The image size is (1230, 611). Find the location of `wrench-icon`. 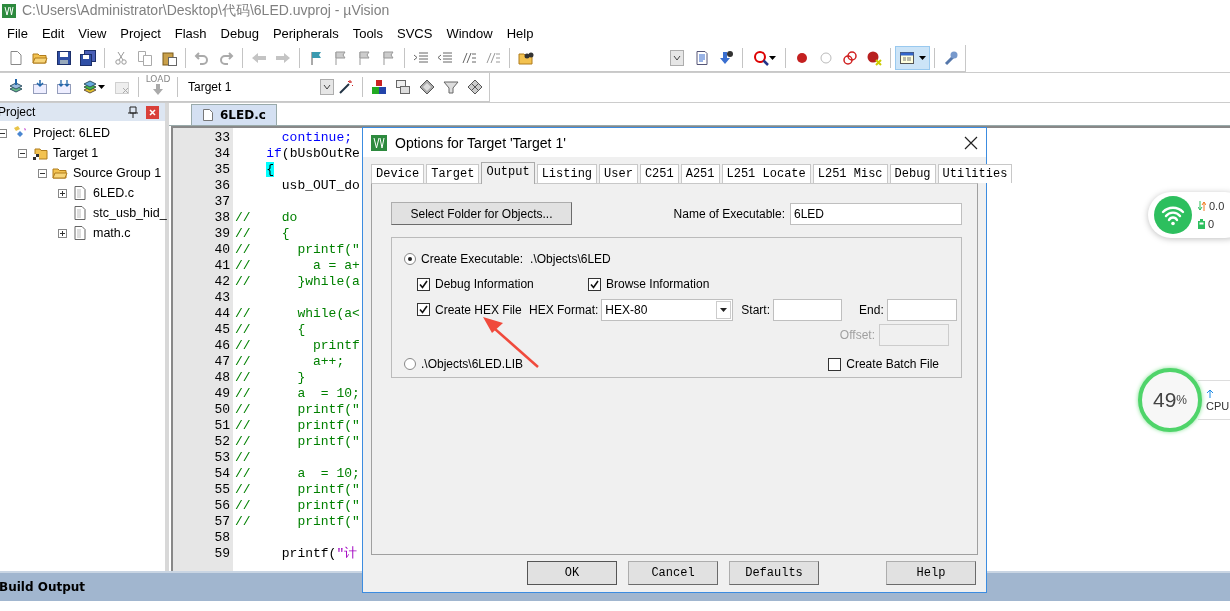

wrench-icon is located at coordinates (951, 58).